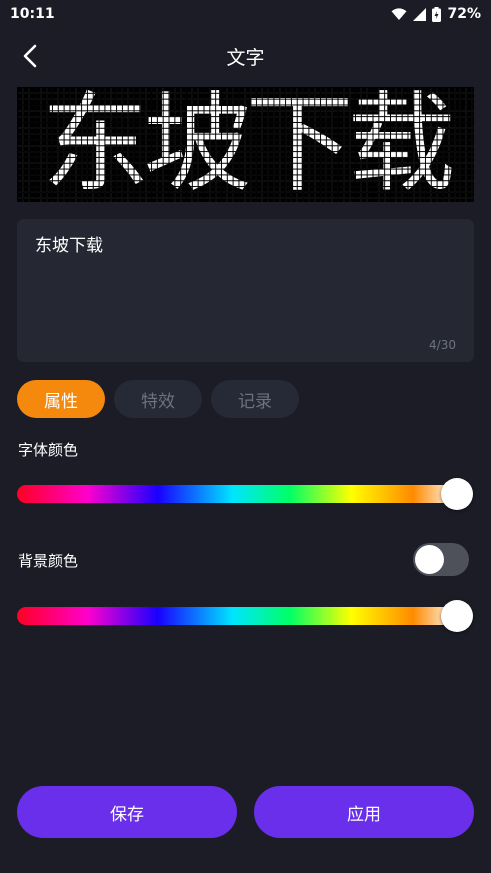  What do you see at coordinates (32, 14) in the screenshot?
I see `status-time: 10:11` at bounding box center [32, 14].